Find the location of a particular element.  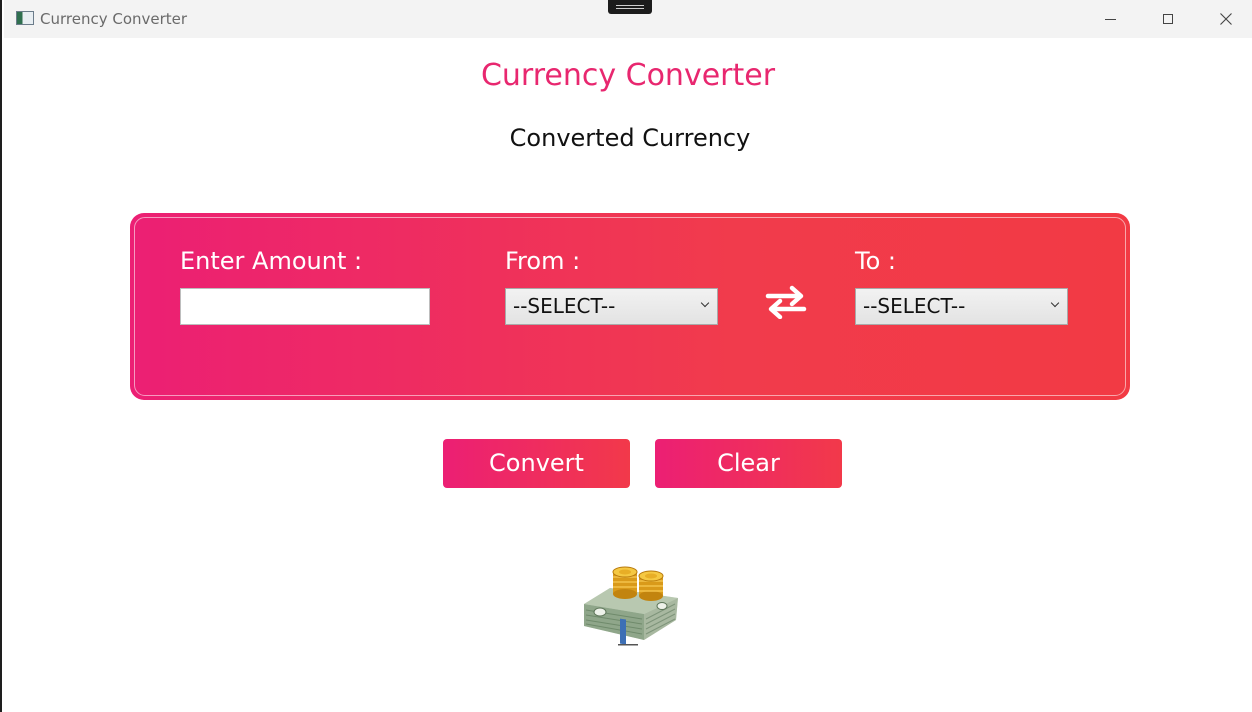

clear-button: Clear is located at coordinates (748, 463).